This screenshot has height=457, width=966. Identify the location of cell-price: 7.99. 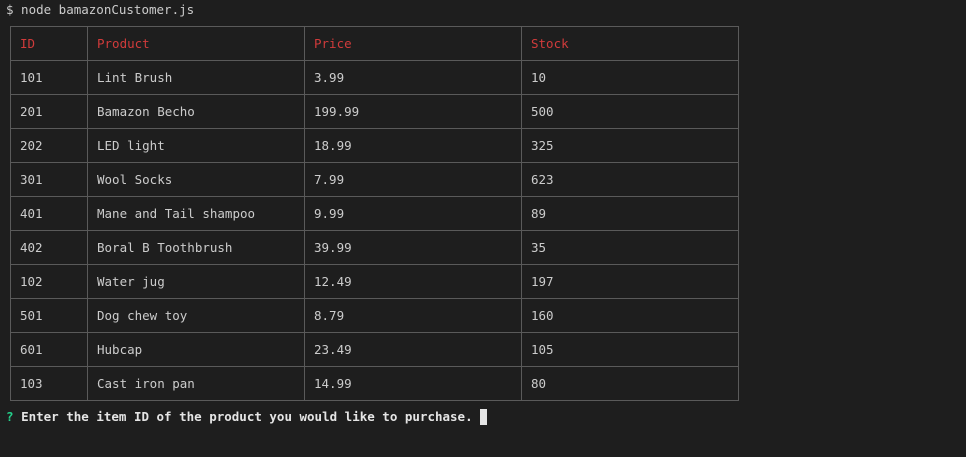
(413, 179).